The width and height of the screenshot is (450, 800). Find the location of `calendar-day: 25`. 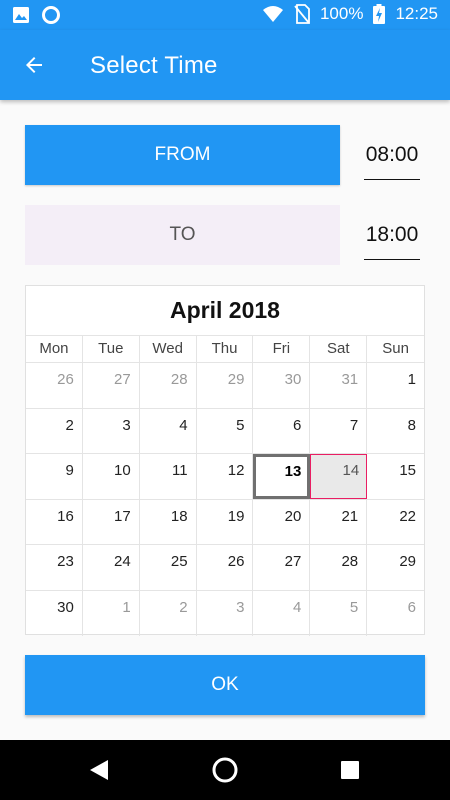

calendar-day: 25 is located at coordinates (168, 567).